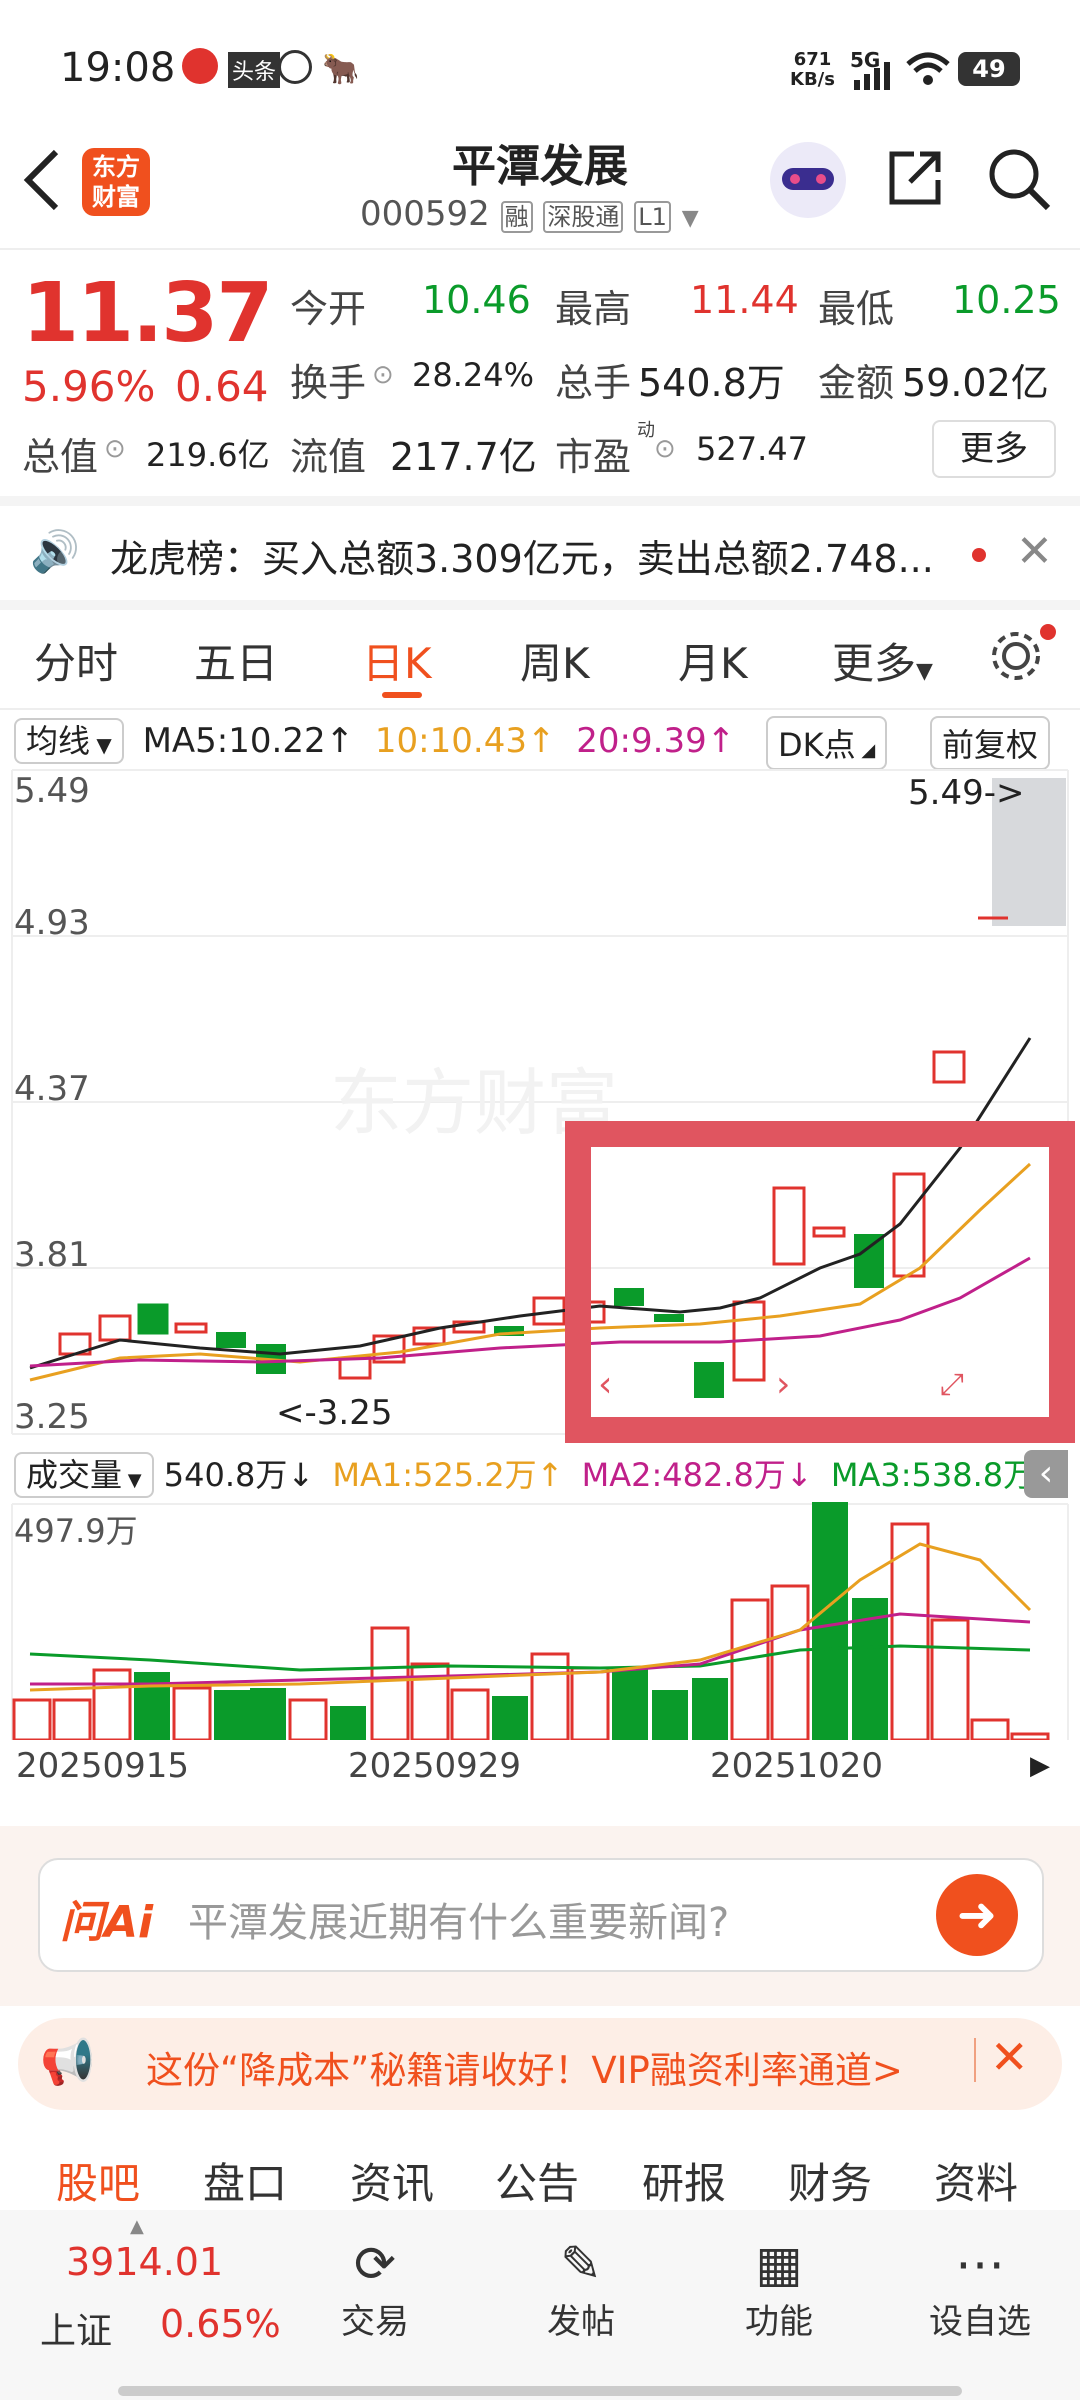 The height and width of the screenshot is (2400, 1080). Describe the element at coordinates (1019, 179) in the screenshot. I see `search-icon` at that location.